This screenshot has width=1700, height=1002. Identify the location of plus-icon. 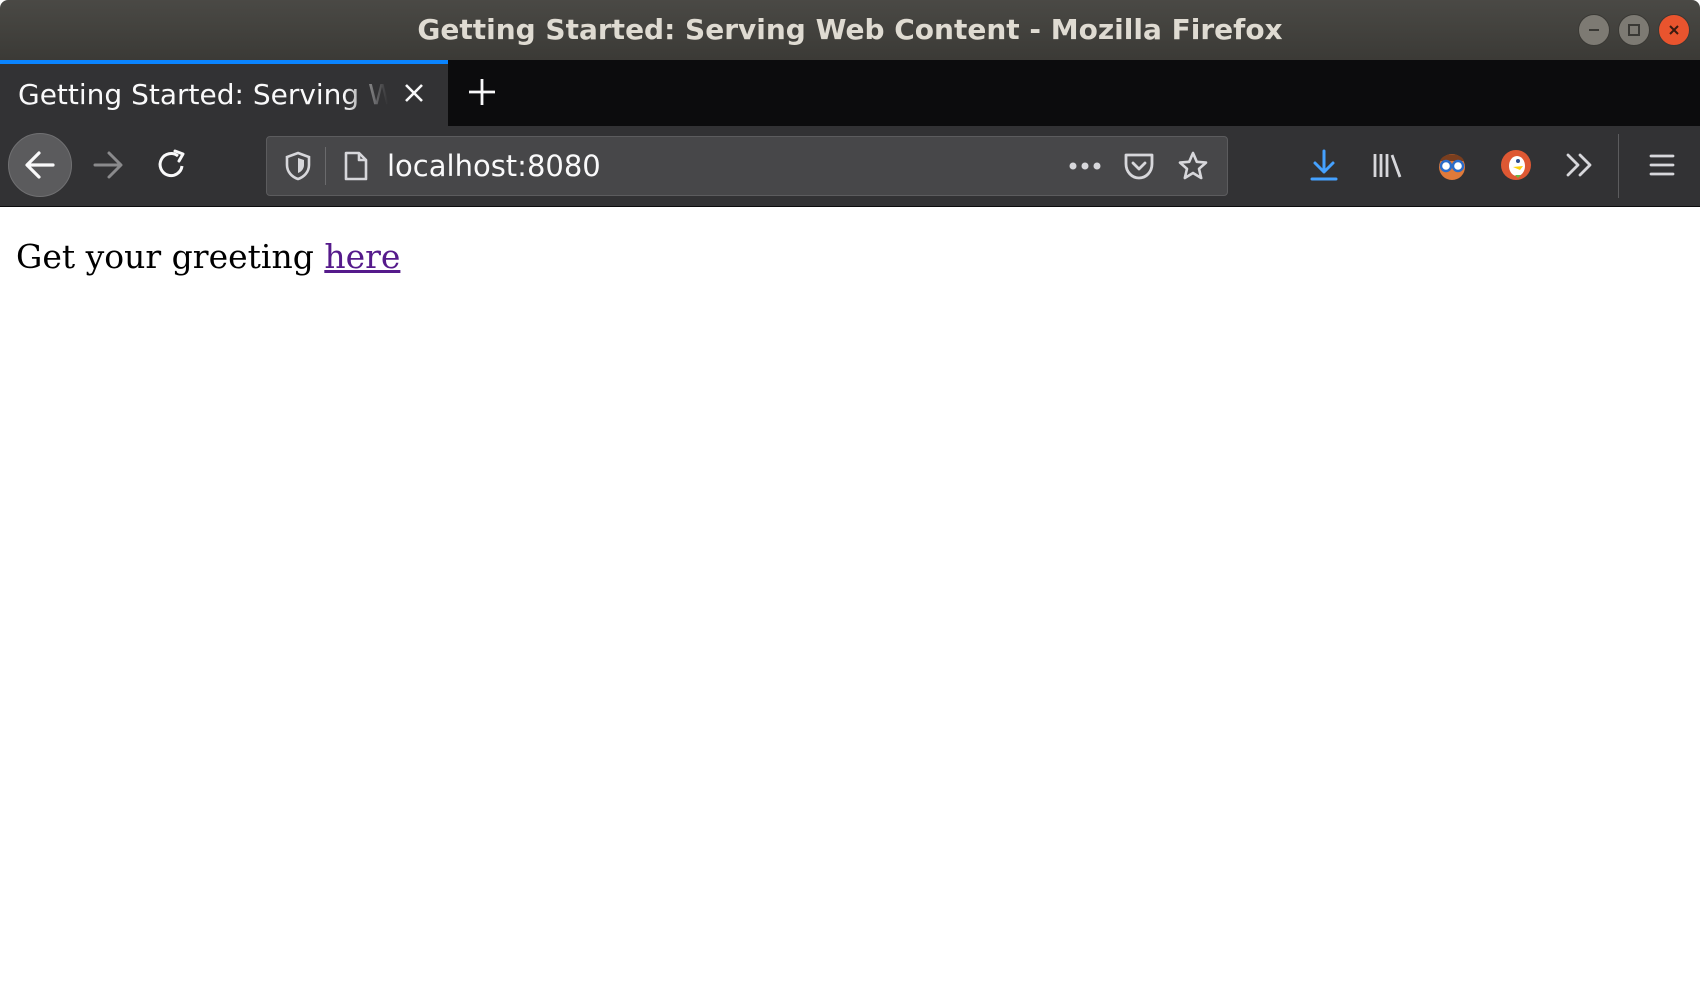
(482, 92).